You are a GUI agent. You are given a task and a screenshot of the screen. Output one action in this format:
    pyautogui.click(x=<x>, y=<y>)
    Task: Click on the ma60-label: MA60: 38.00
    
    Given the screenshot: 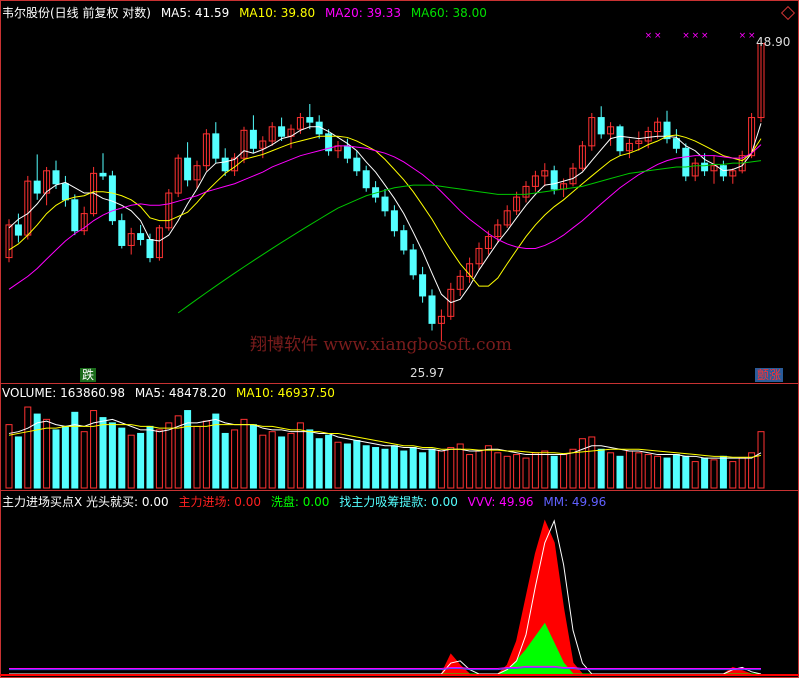 What is the action you would take?
    pyautogui.click(x=448, y=13)
    